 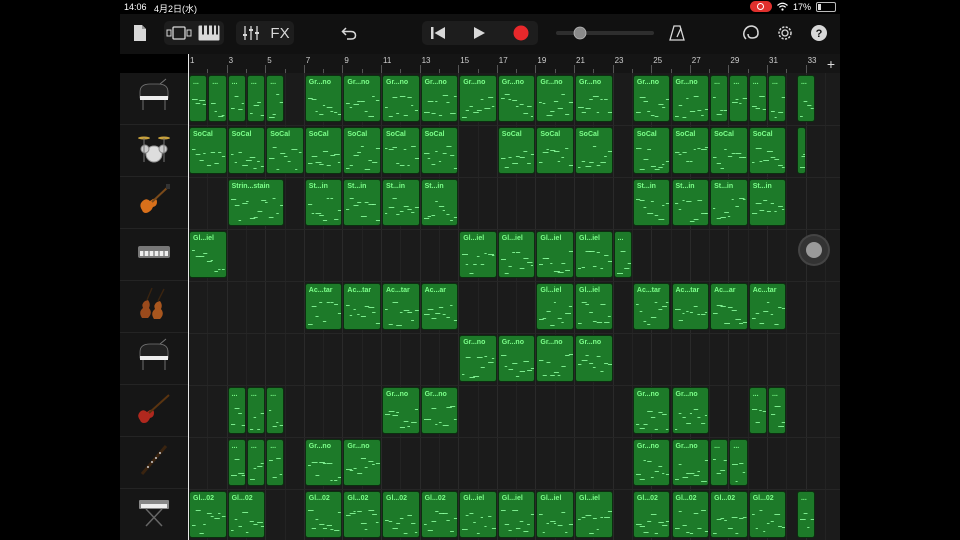 I want to click on tracks-view-icon, so click(x=179, y=33).